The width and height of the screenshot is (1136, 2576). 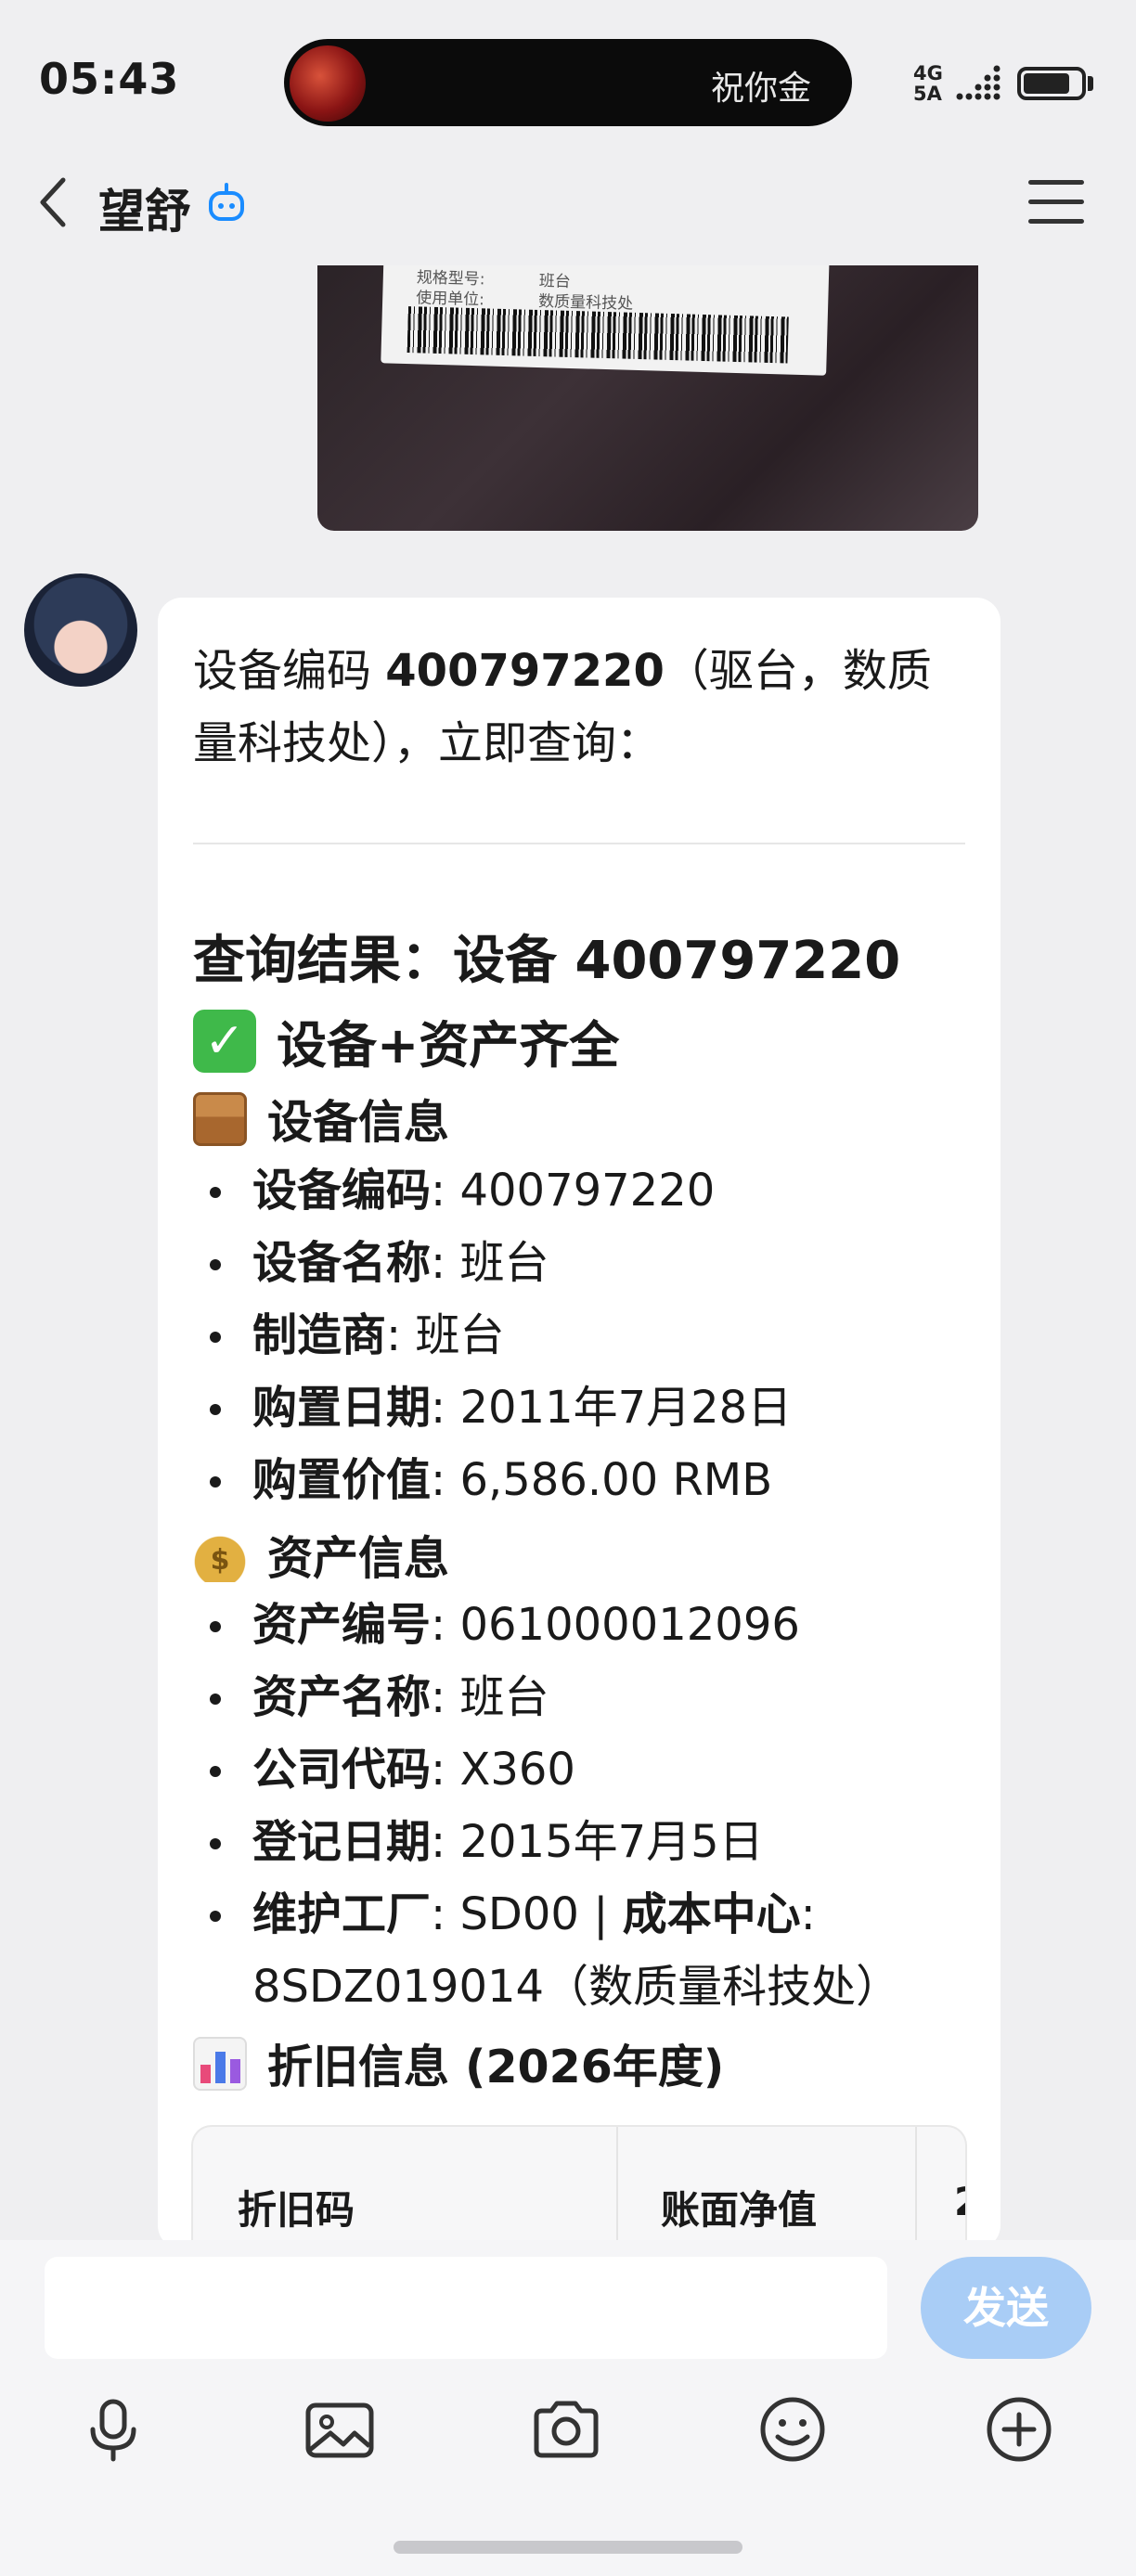 What do you see at coordinates (792, 2429) in the screenshot?
I see `emoji-icon` at bounding box center [792, 2429].